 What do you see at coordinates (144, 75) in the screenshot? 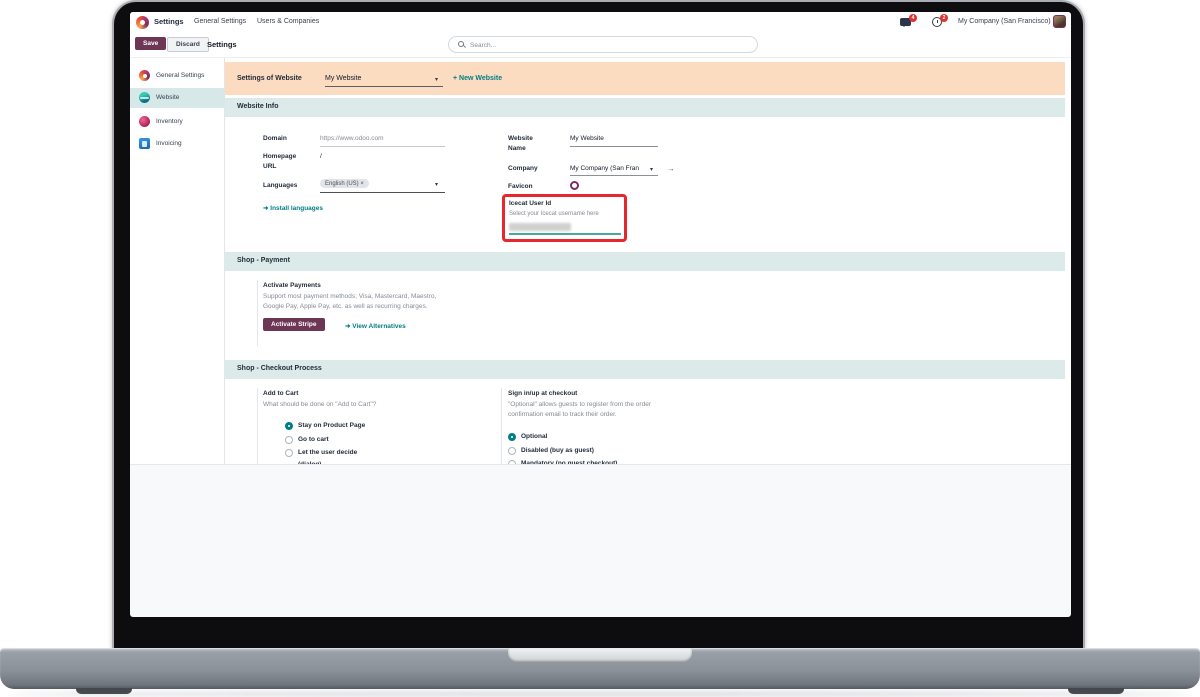
I see `general-settings-icon` at bounding box center [144, 75].